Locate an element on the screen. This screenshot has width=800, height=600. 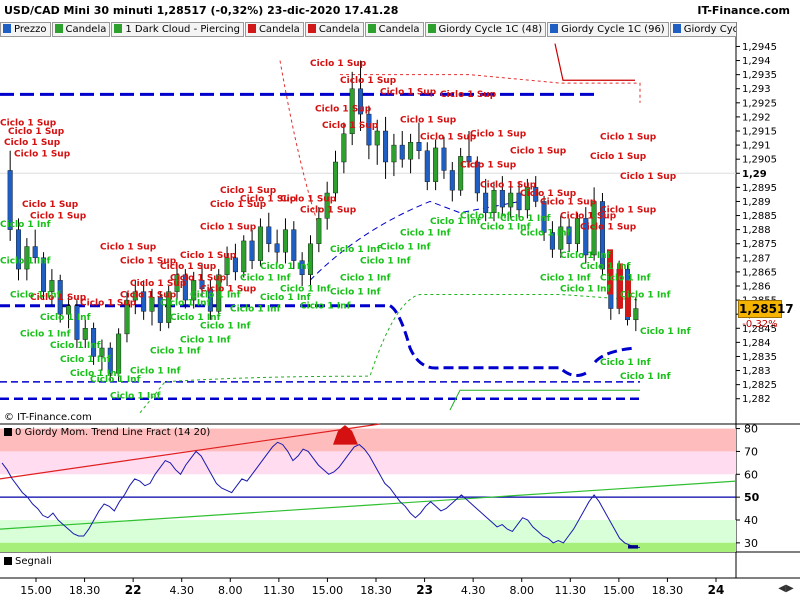
time-tick-label: 24 is located at coordinates (716, 590).